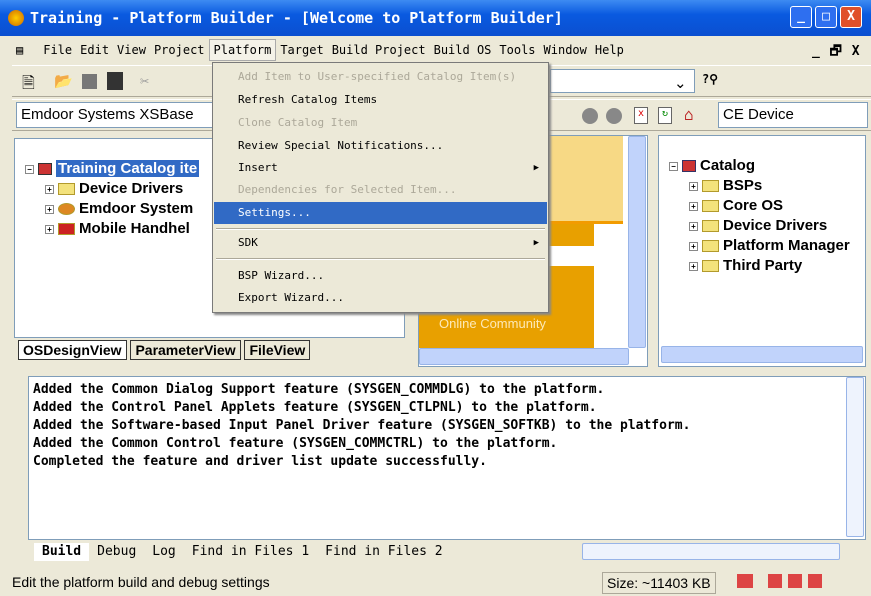 This screenshot has width=871, height=596. I want to click on menu-build-project: Build Project, so click(379, 50).